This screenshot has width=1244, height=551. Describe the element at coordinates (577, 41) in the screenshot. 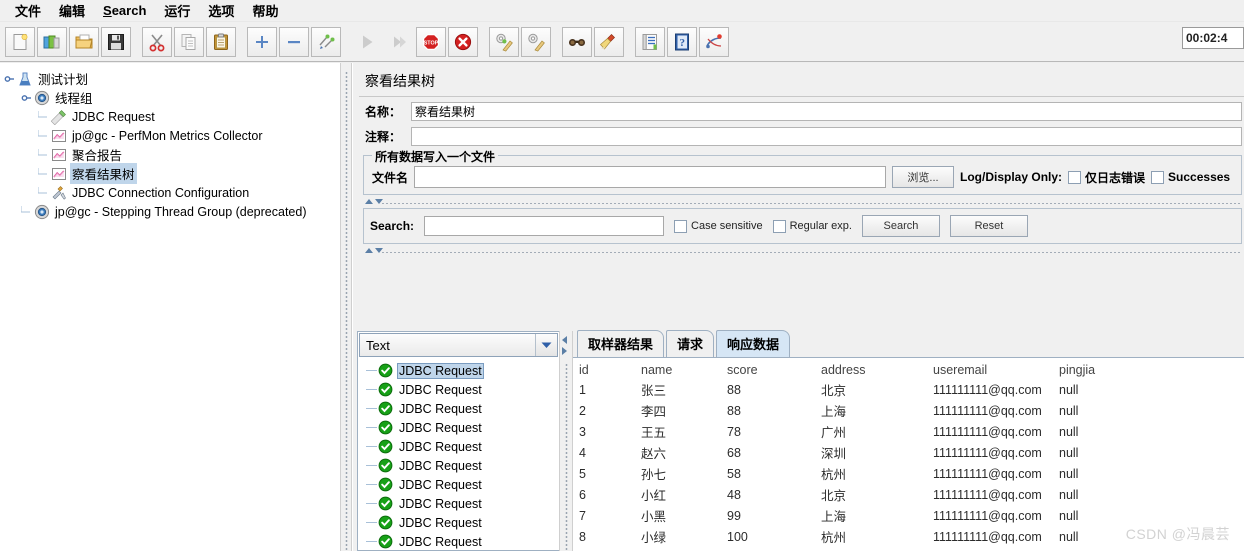

I see `search-icon` at that location.